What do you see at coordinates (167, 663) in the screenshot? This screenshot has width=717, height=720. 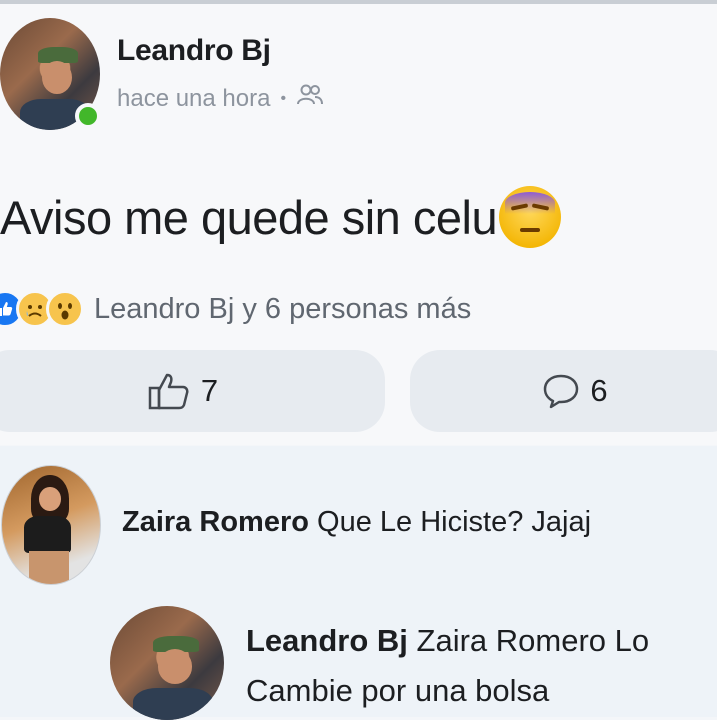 I see `commenter-avatar-leandro` at bounding box center [167, 663].